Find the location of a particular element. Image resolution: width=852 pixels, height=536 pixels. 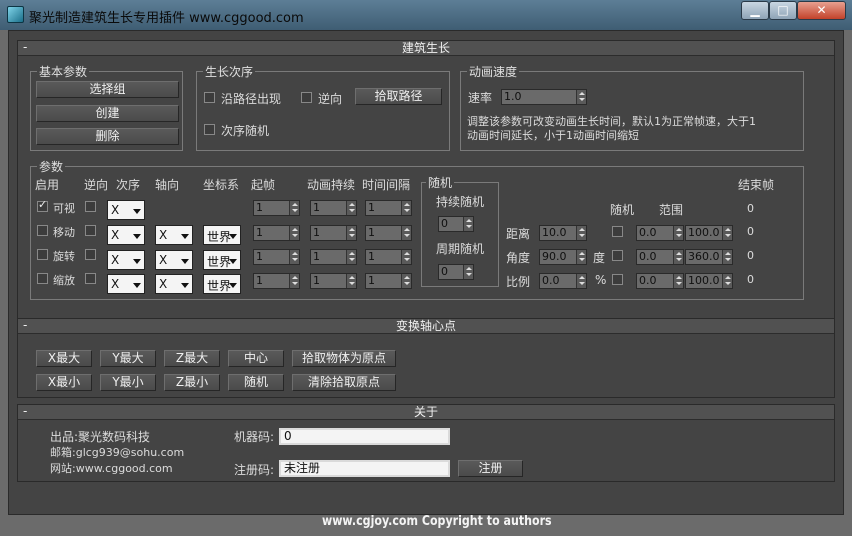

minimize-button: ▁ is located at coordinates (755, 10).